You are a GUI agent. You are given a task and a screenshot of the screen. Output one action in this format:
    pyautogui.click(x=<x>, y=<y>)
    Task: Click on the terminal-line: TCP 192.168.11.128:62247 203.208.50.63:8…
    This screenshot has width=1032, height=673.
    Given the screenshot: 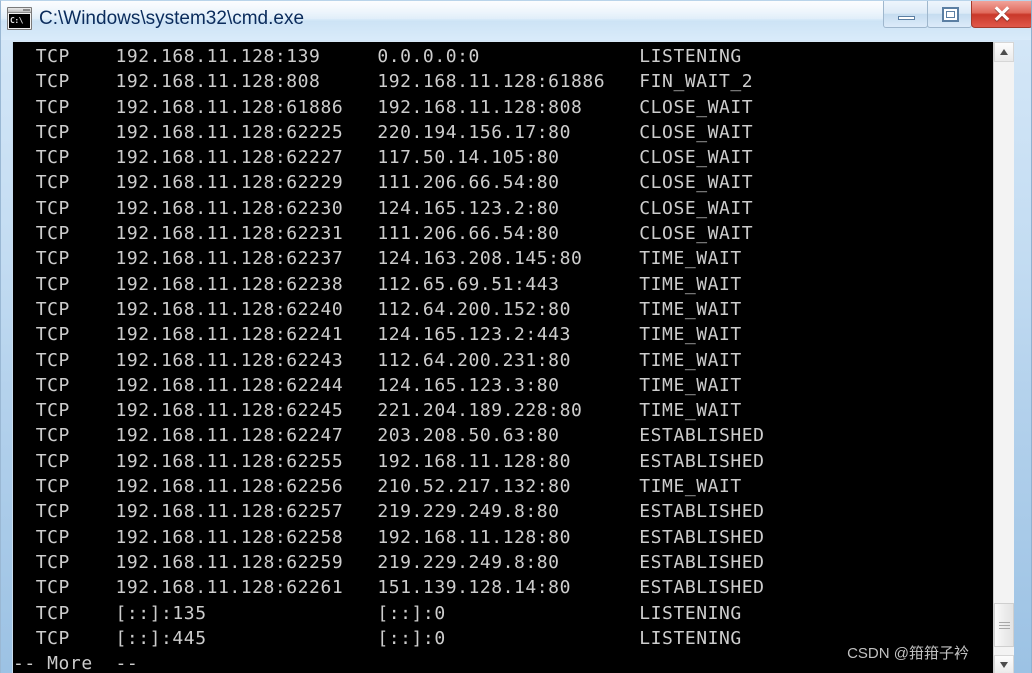 What is the action you would take?
    pyautogui.click(x=389, y=436)
    